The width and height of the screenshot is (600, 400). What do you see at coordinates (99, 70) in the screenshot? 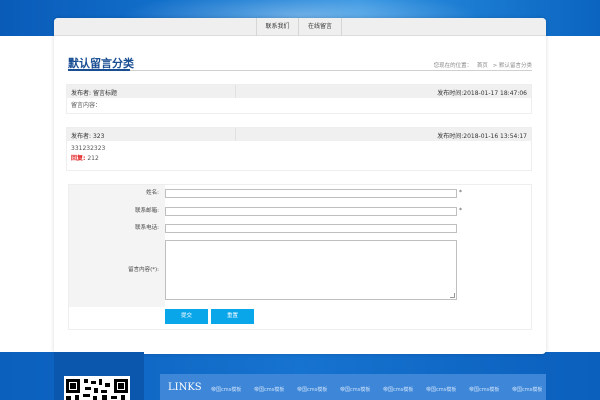
I see `title-accent-bar` at bounding box center [99, 70].